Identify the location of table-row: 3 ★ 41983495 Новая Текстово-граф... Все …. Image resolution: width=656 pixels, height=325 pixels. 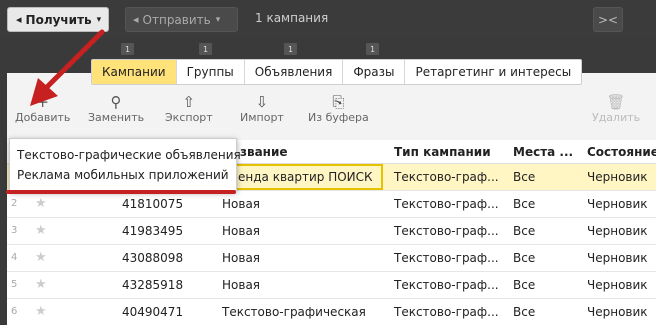
(331, 231).